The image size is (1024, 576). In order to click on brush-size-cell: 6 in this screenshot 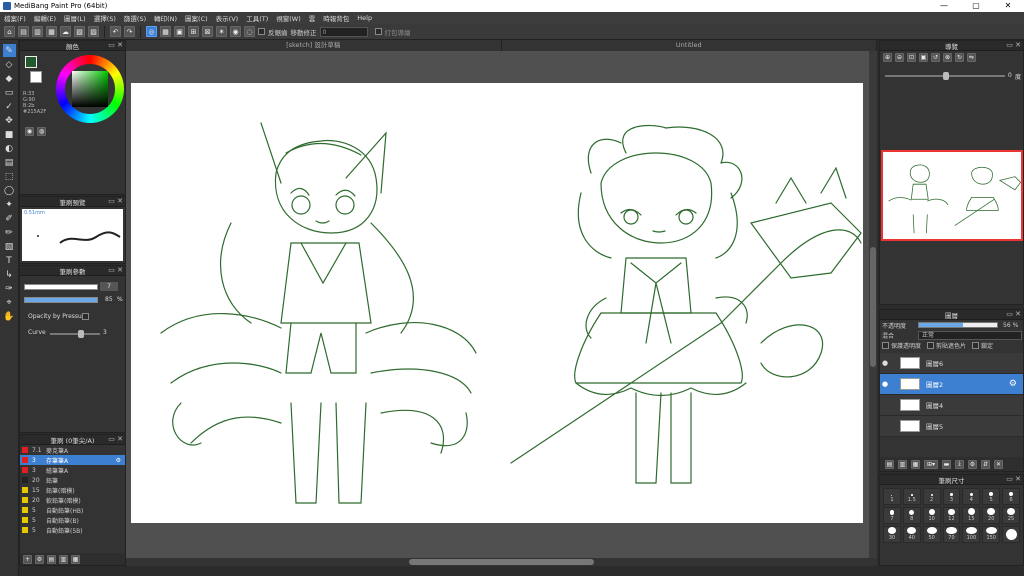, I will do `click(1011, 496)`.